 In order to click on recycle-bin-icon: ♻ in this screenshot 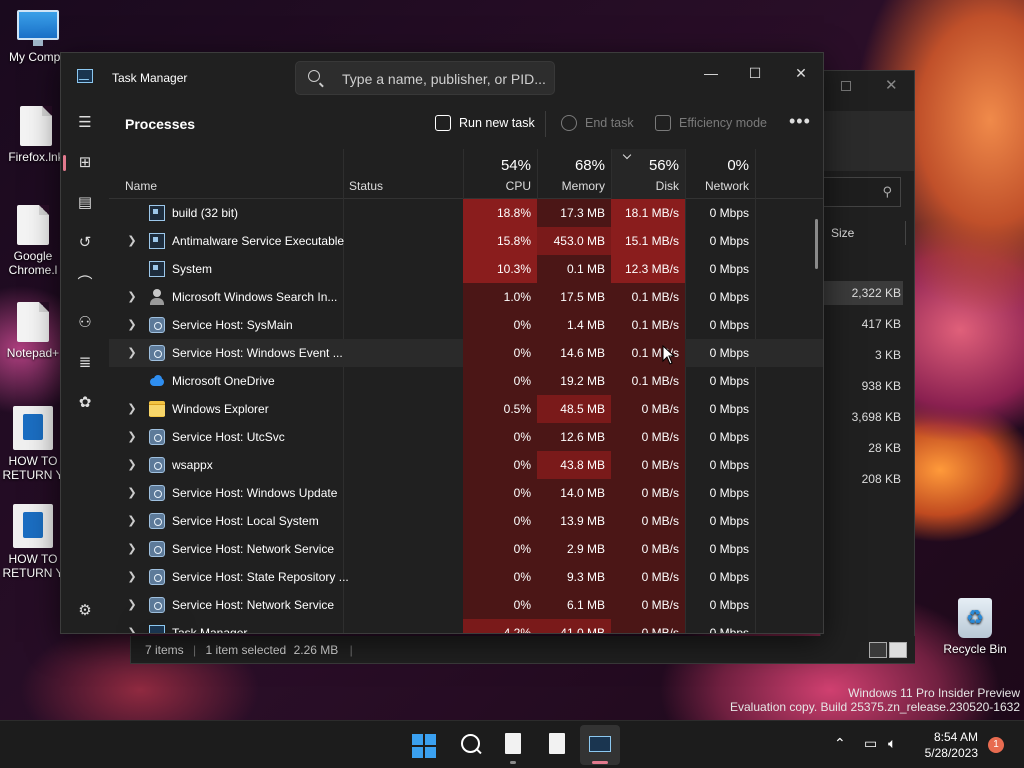, I will do `click(975, 618)`.